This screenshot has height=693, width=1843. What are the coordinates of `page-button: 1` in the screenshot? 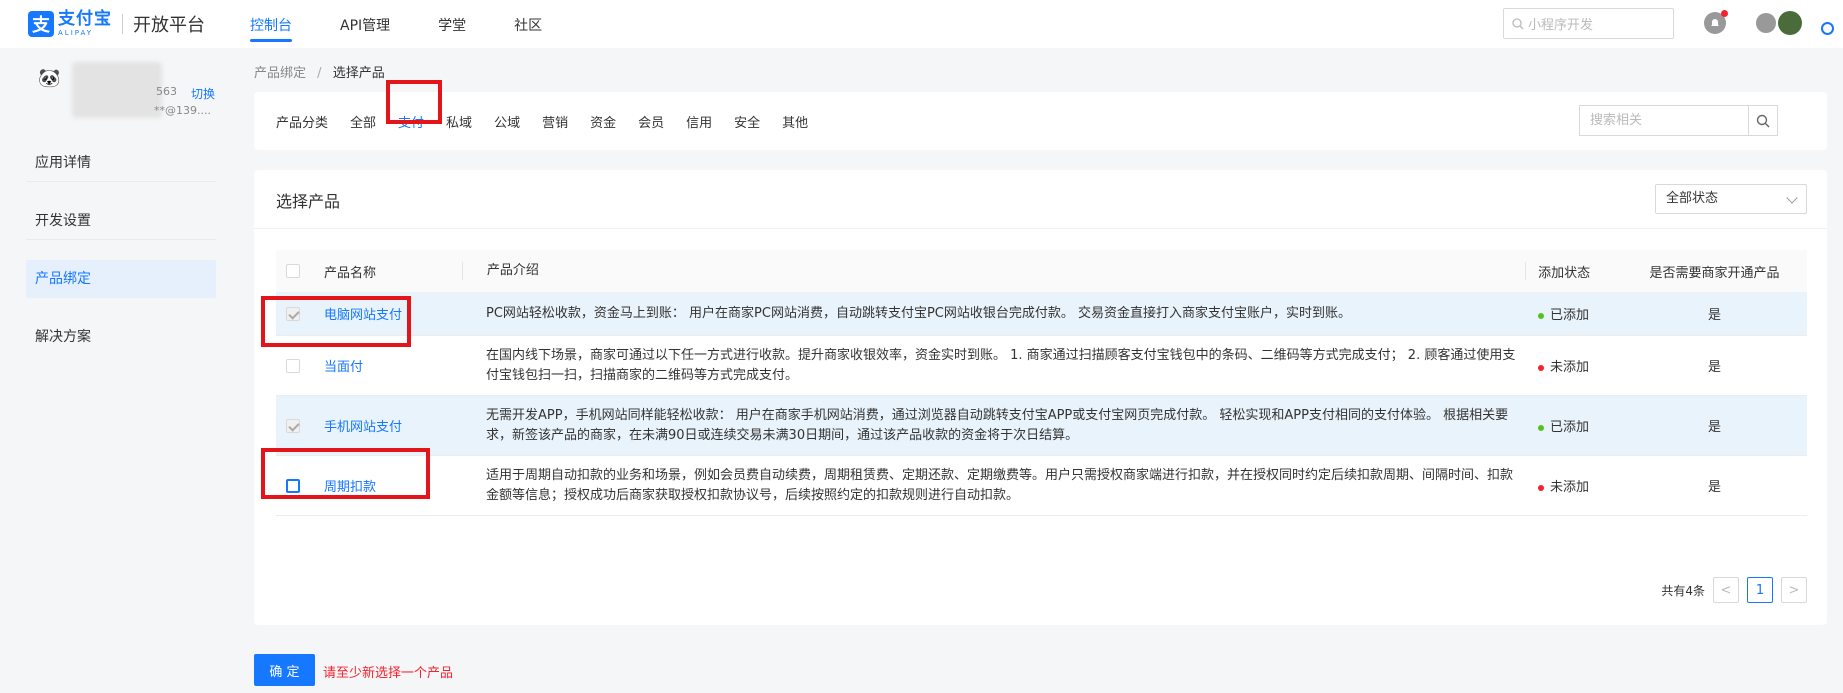 It's located at (1760, 590).